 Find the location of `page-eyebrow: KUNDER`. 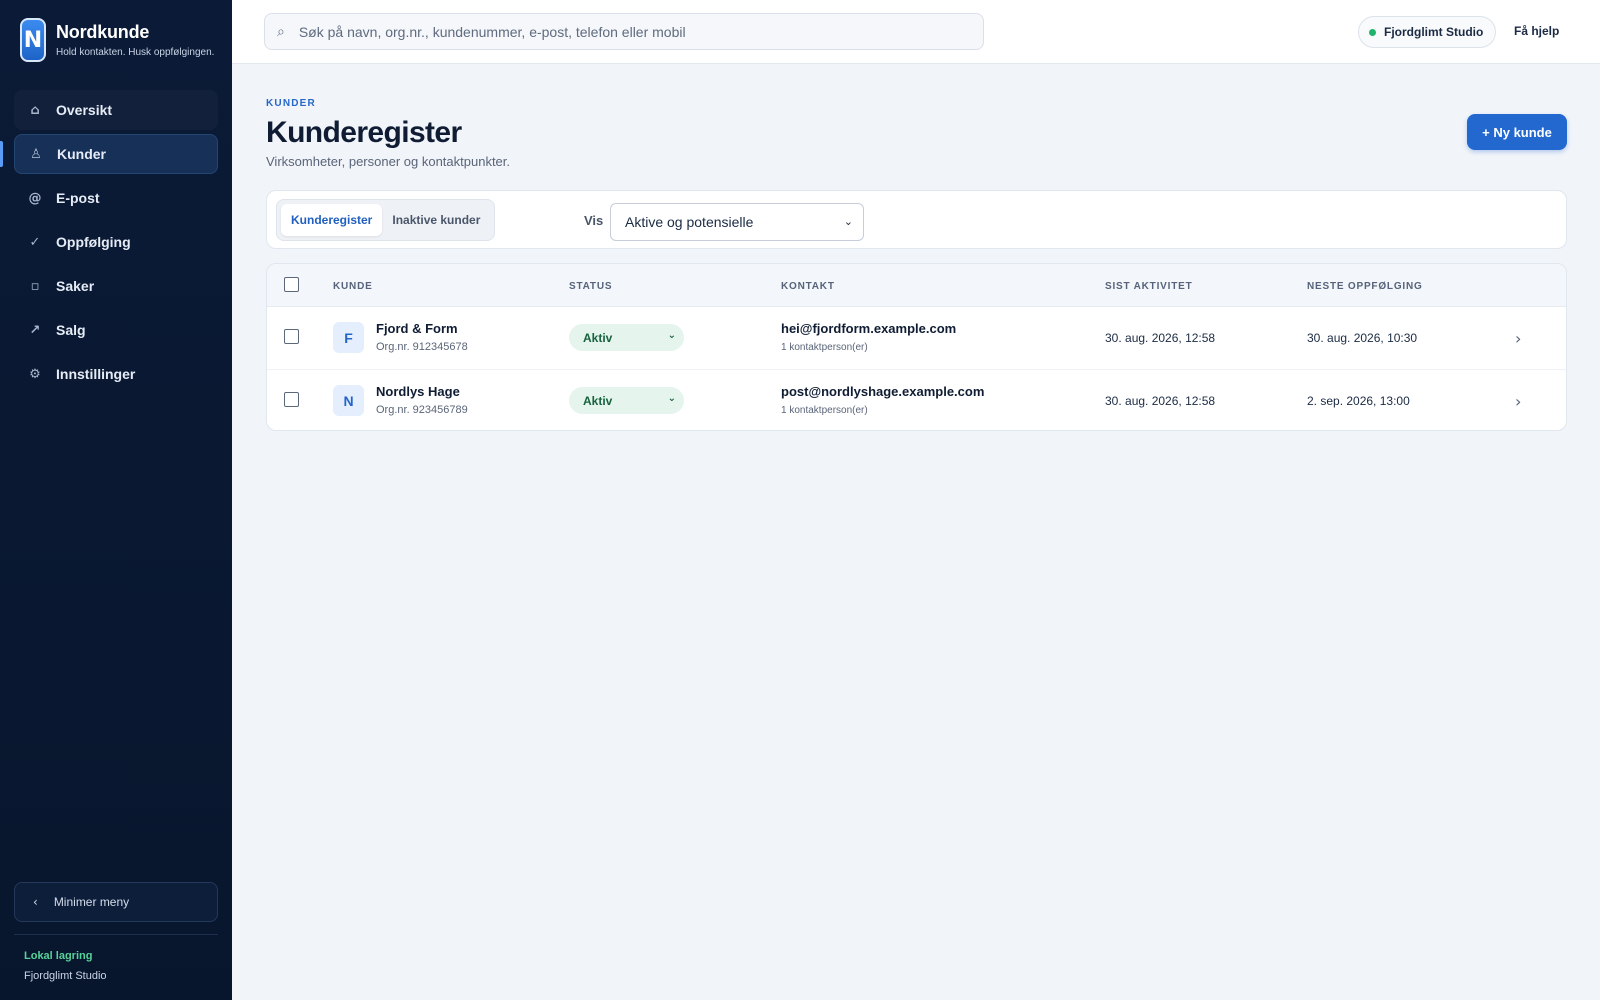

page-eyebrow: KUNDER is located at coordinates (291, 103).